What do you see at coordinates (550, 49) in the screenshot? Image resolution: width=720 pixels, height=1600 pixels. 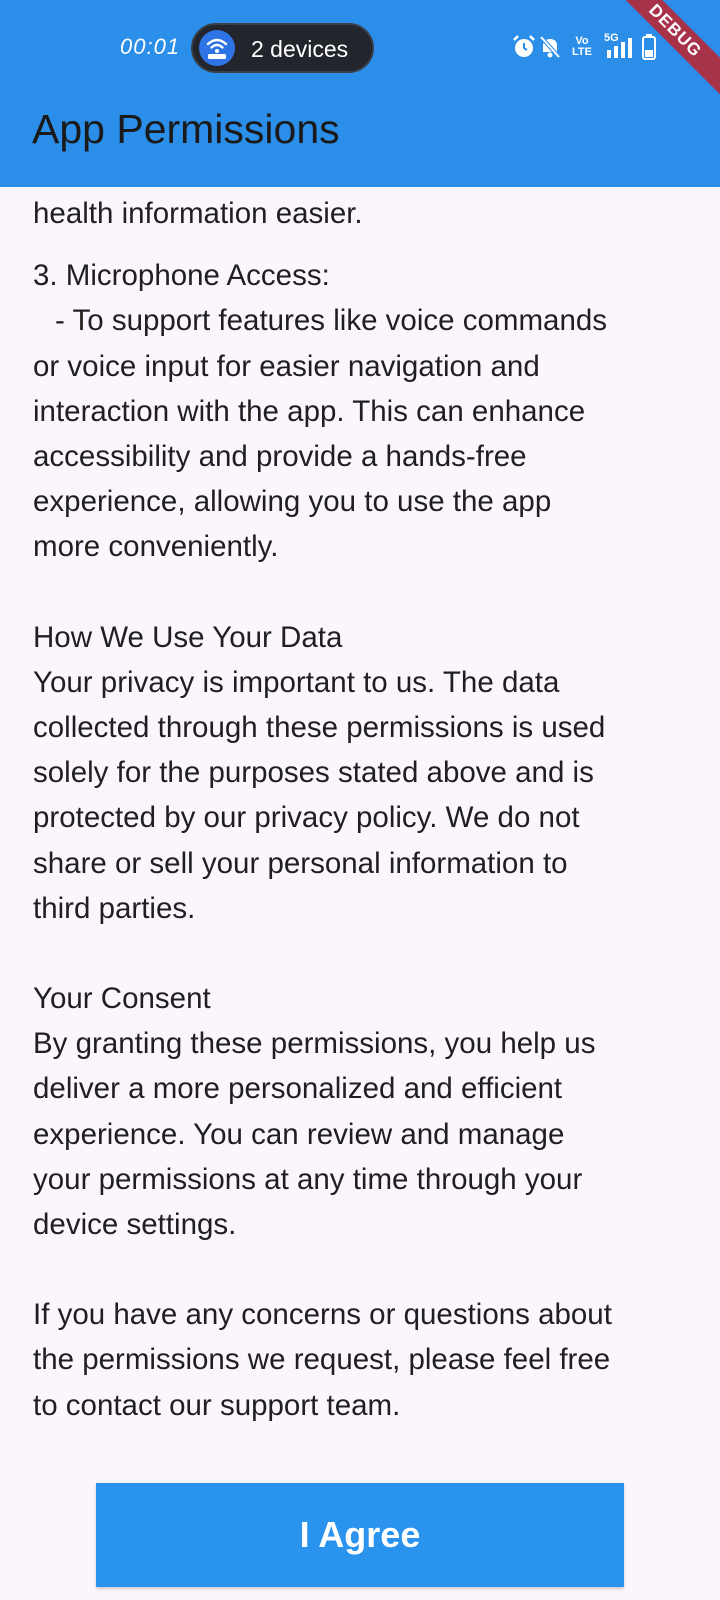 I see `mute-icon` at bounding box center [550, 49].